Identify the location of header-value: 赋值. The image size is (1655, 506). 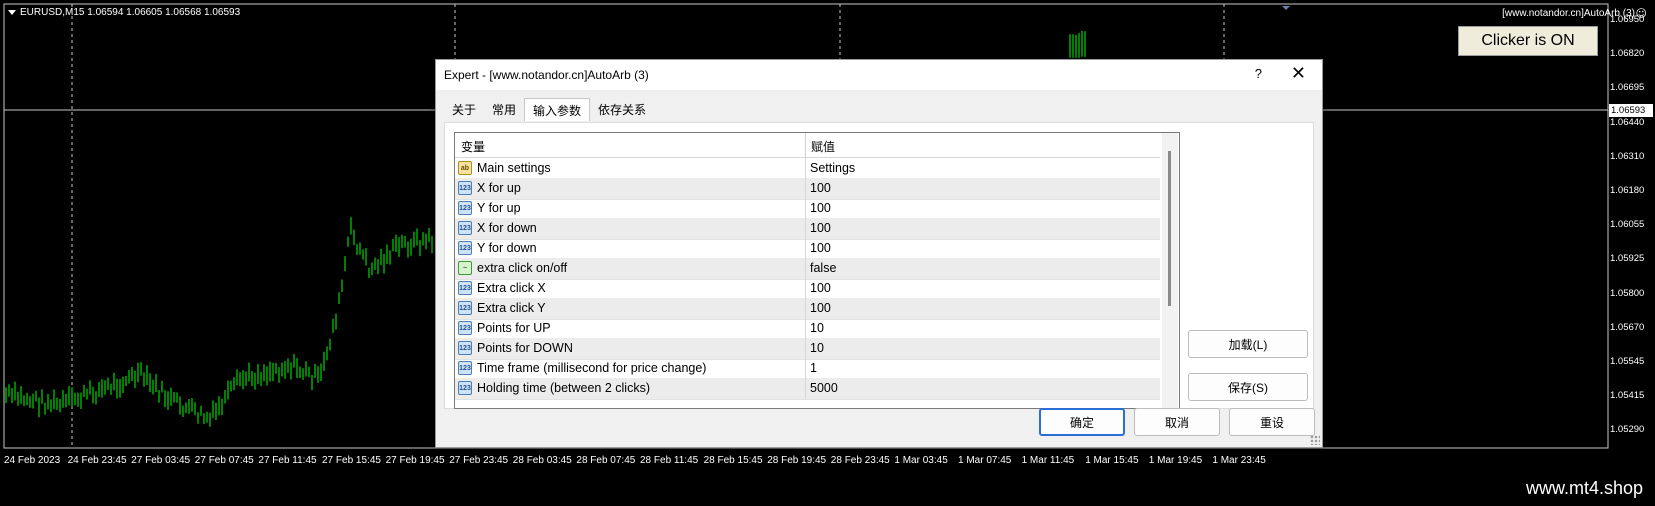
(823, 146).